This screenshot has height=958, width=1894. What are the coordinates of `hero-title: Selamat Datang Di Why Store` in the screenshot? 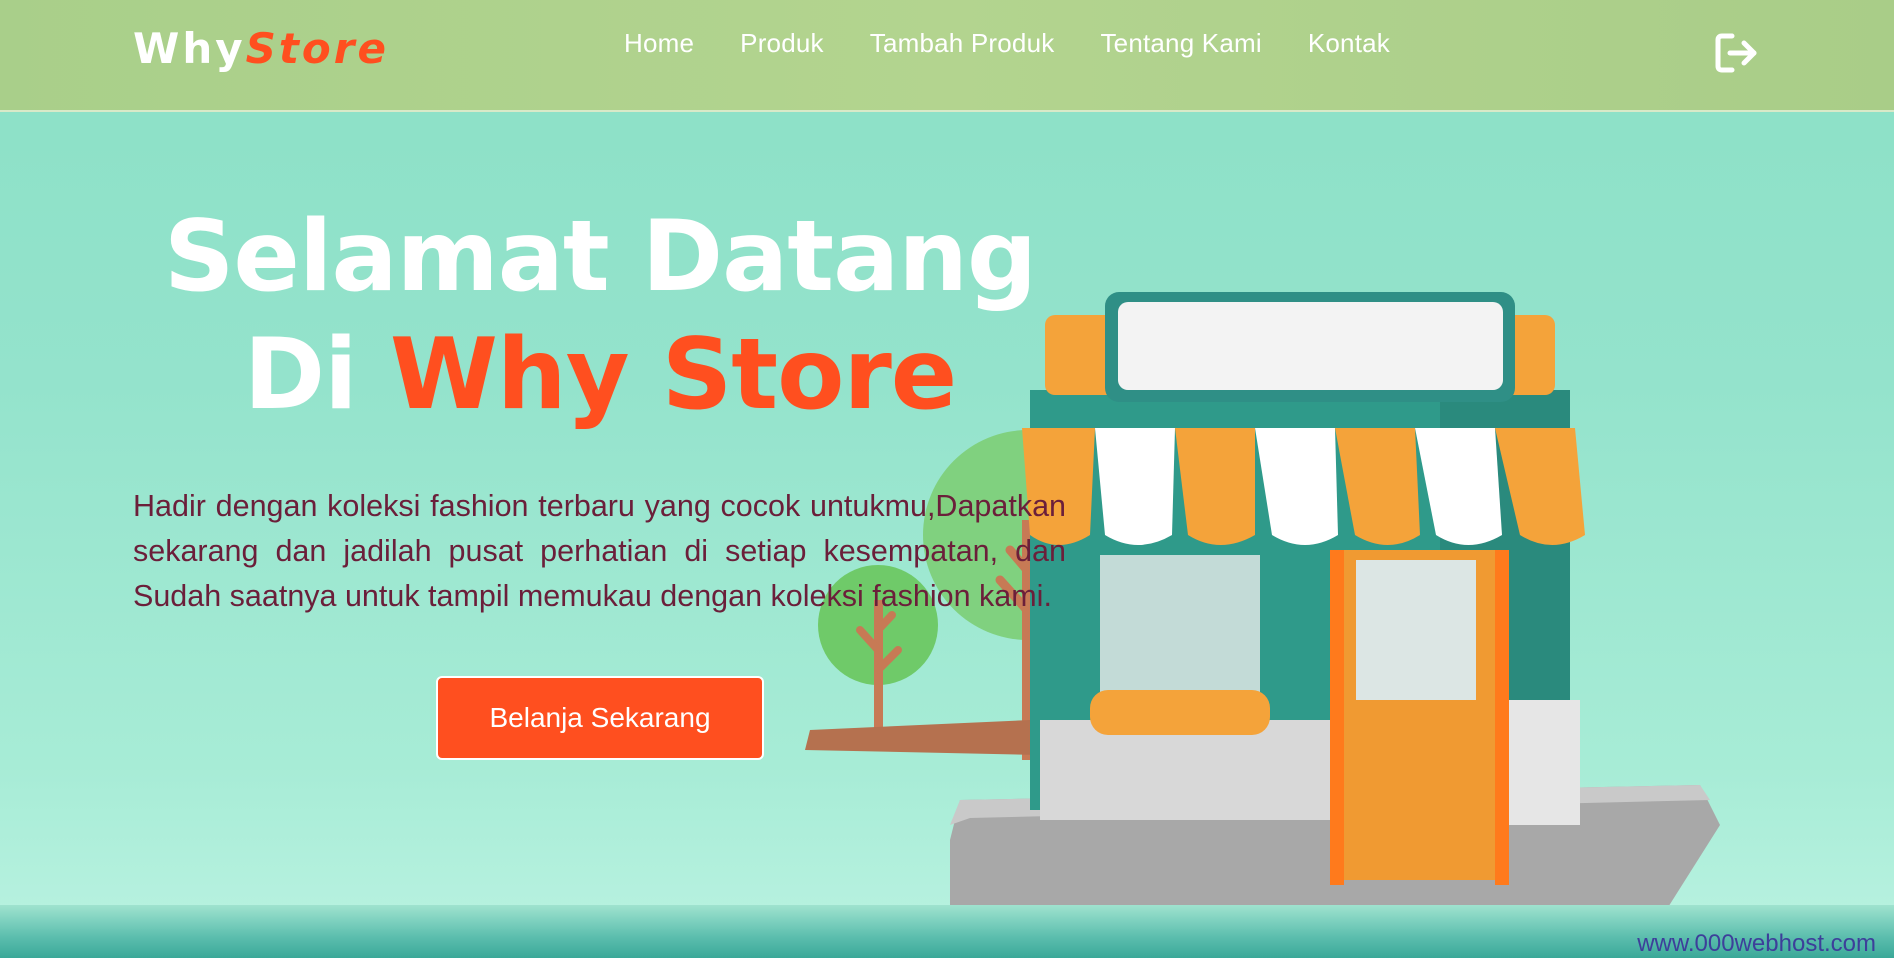 It's located at (600, 316).